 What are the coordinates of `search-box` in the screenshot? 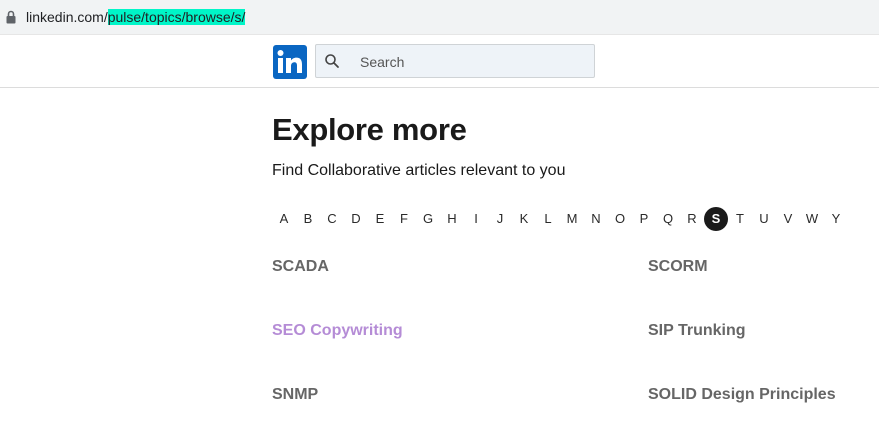 It's located at (455, 61).